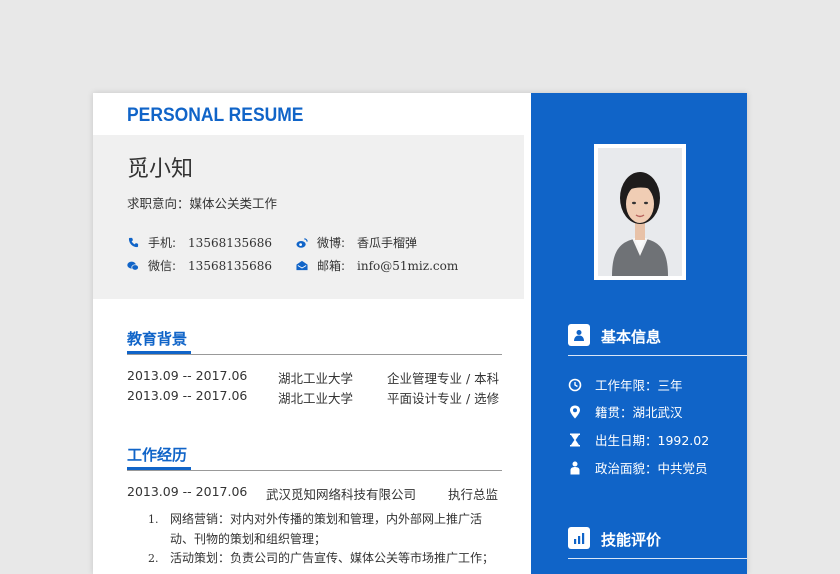  What do you see at coordinates (326, 519) in the screenshot?
I see `item-text: 网络营销：对内对外传播的策划和管理，内外部网上推广活` at bounding box center [326, 519].